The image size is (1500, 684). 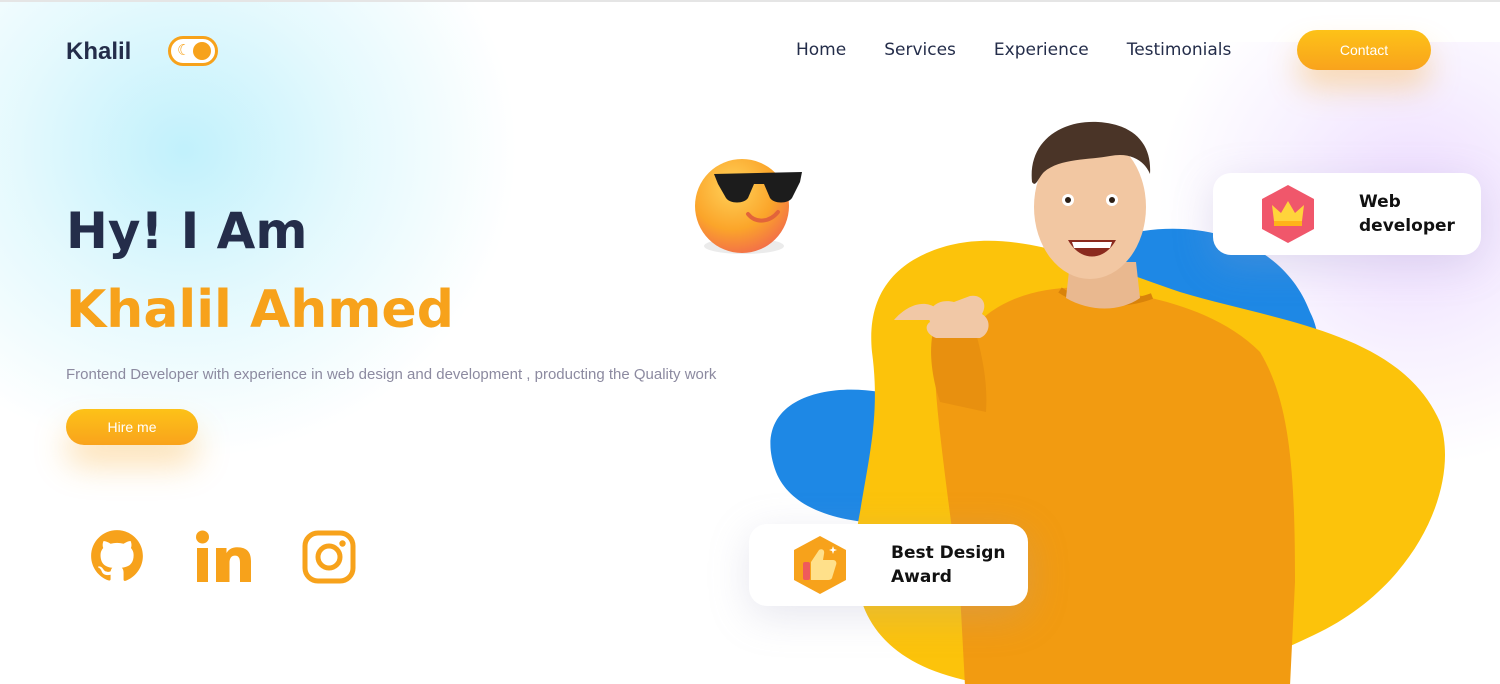 I want to click on nav-services: Services, so click(x=920, y=50).